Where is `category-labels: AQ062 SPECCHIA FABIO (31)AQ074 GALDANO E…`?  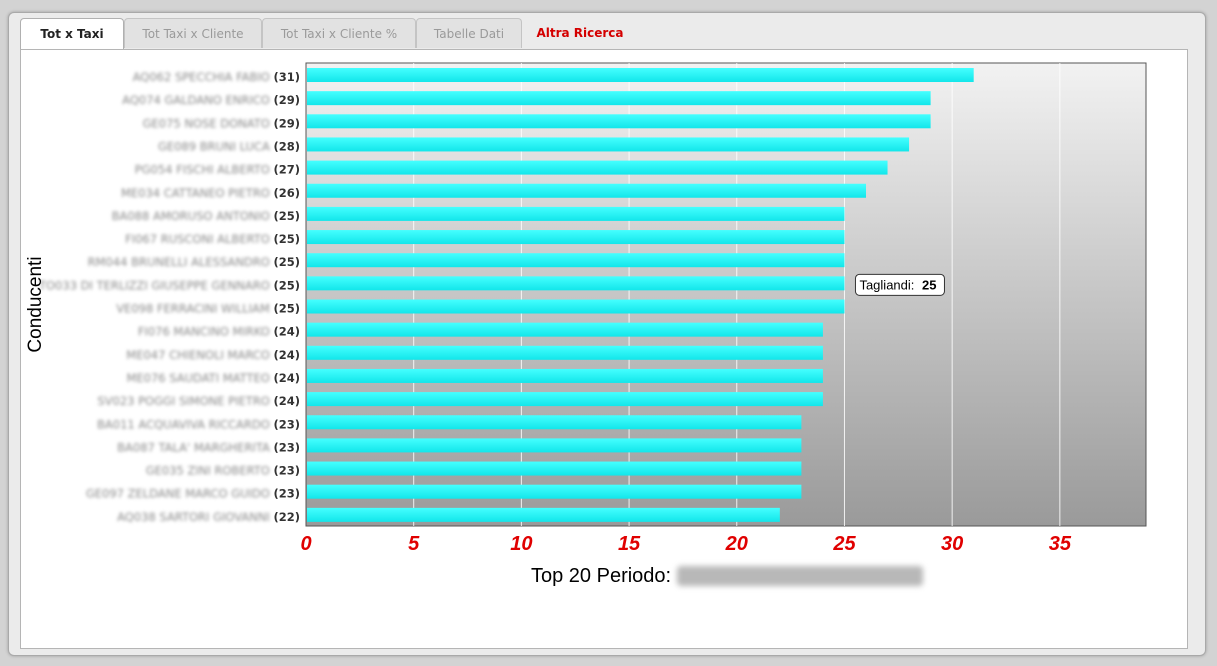 category-labels: AQ062 SPECCHIA FABIO (31)AQ074 GALDANO E… is located at coordinates (169, 297).